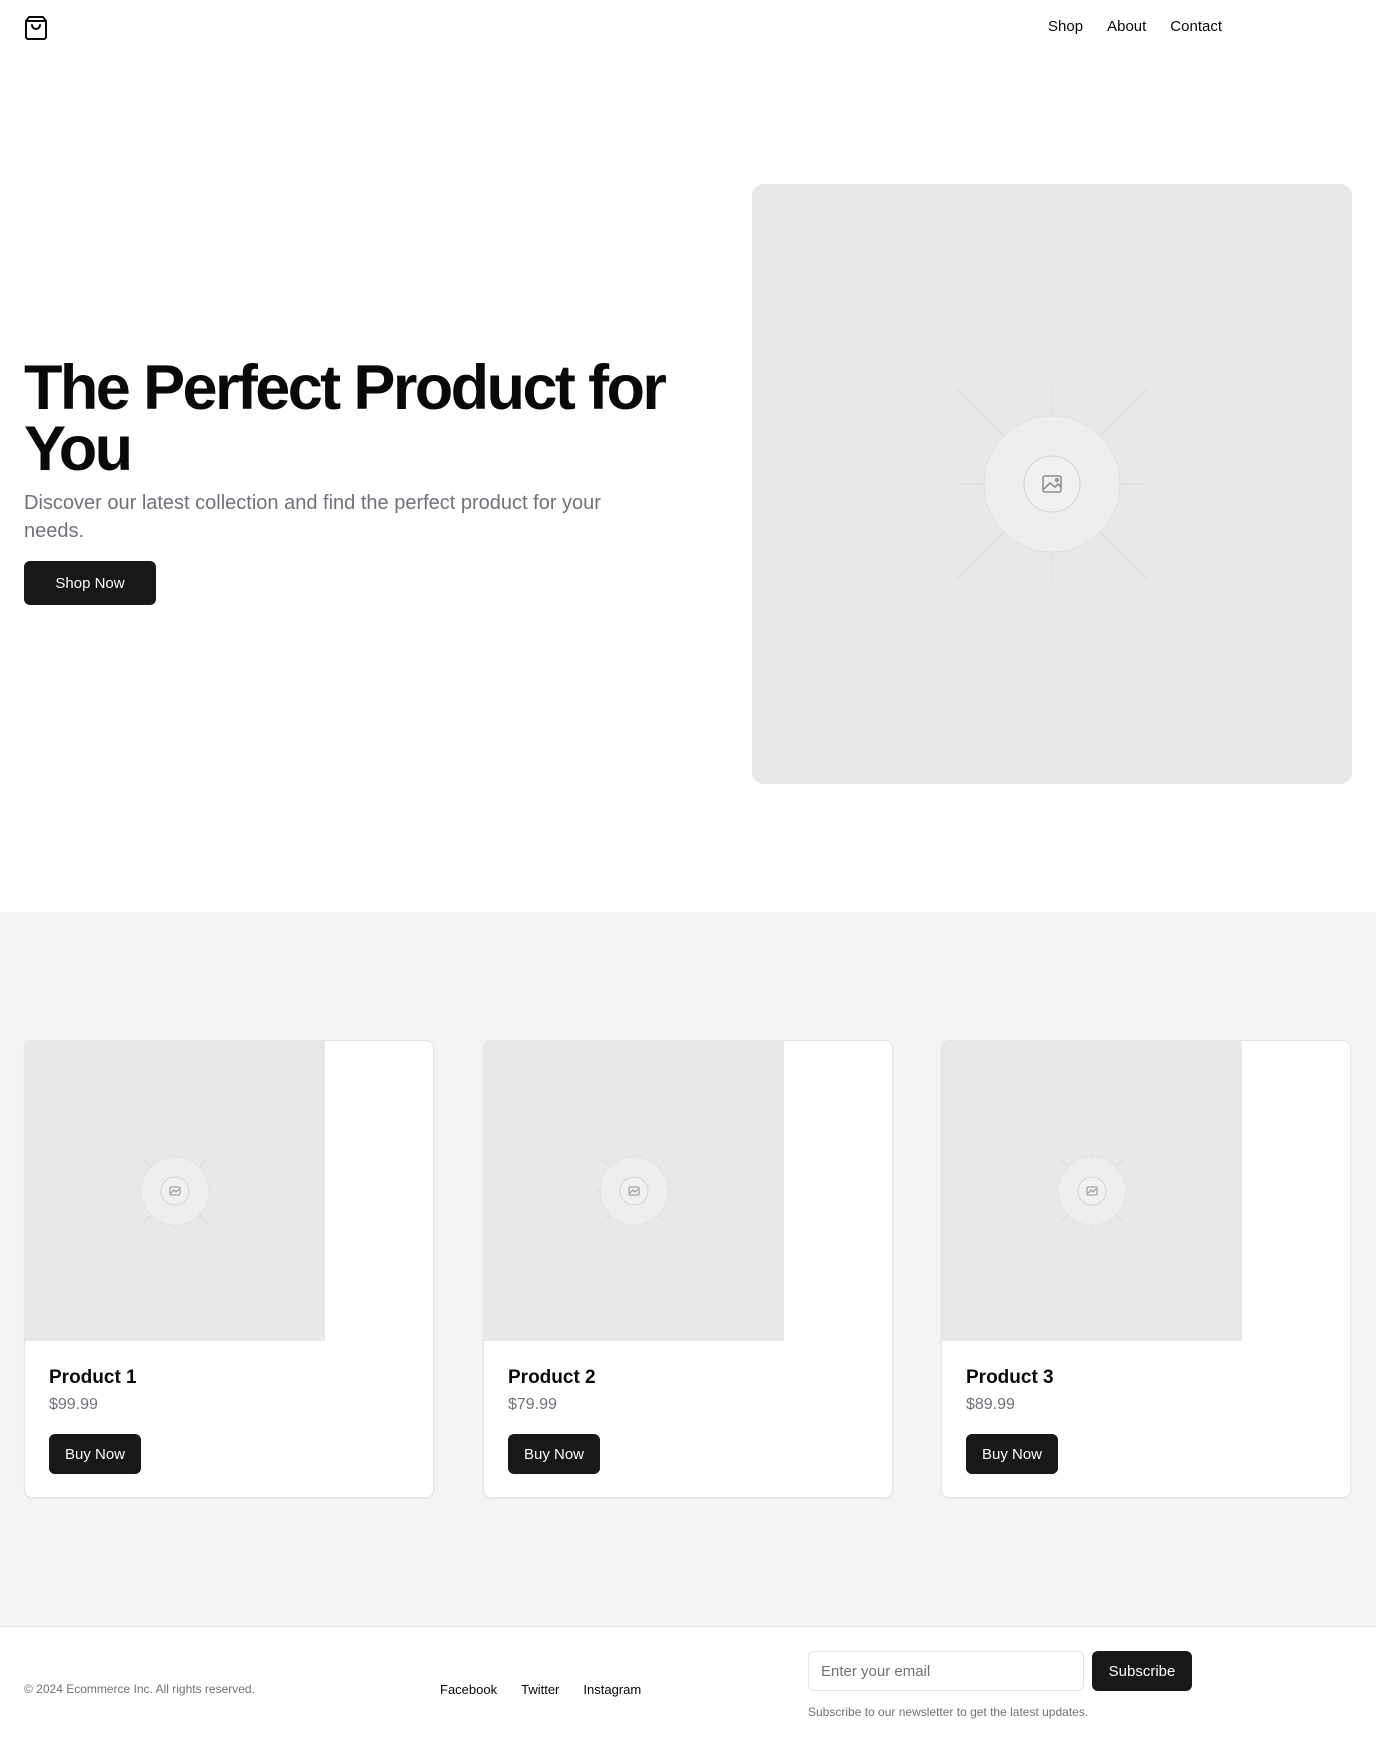  Describe the element at coordinates (73, 1404) in the screenshot. I see `product-price: $99.99` at that location.